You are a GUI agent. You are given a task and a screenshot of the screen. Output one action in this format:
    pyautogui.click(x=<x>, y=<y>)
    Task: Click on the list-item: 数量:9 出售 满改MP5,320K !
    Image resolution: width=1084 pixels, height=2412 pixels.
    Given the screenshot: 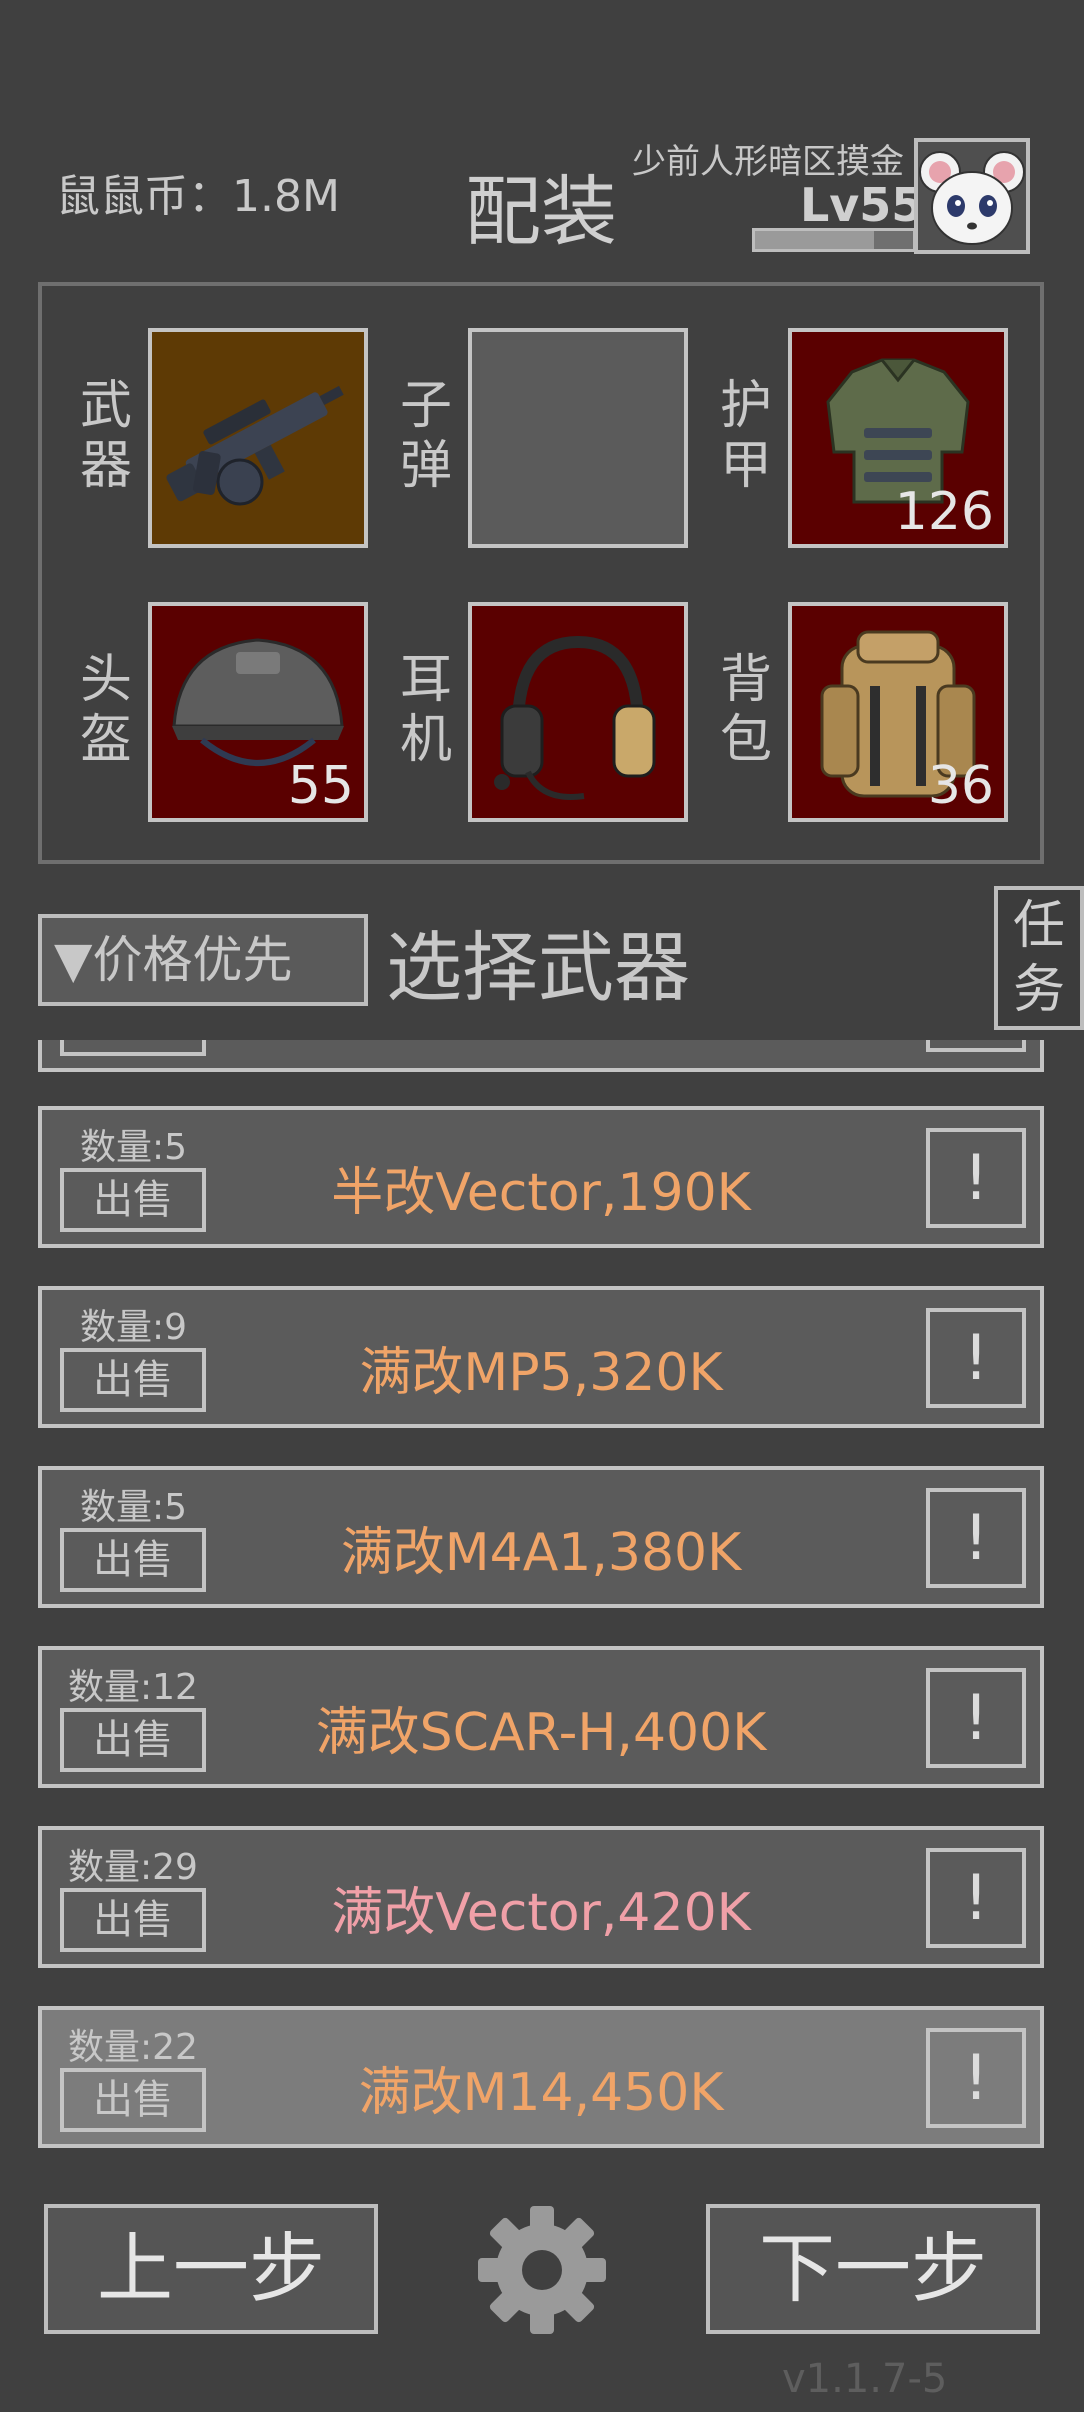 What is the action you would take?
    pyautogui.click(x=541, y=1357)
    